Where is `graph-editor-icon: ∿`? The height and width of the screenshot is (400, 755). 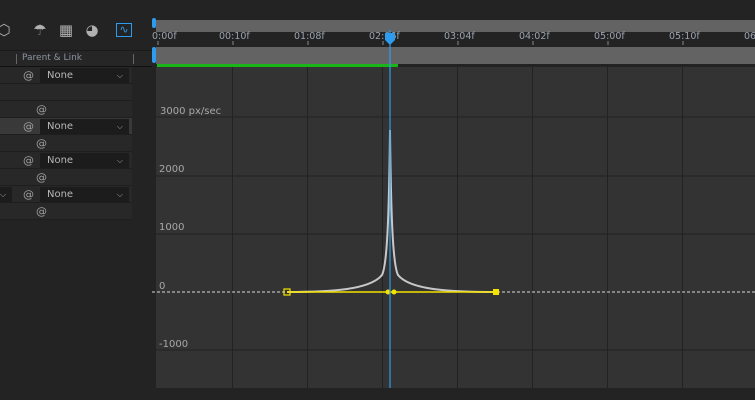 graph-editor-icon: ∿ is located at coordinates (124, 30).